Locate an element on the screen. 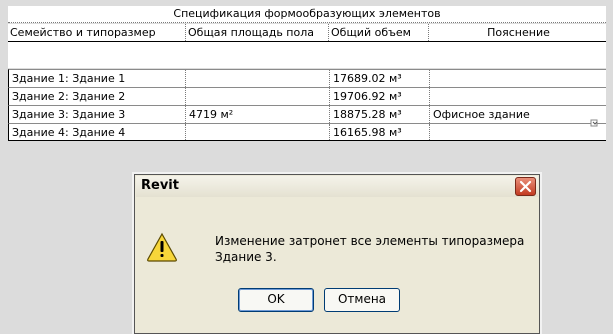  table-row: Здание 4: Здание 4 16165.98 м³ is located at coordinates (307, 132).